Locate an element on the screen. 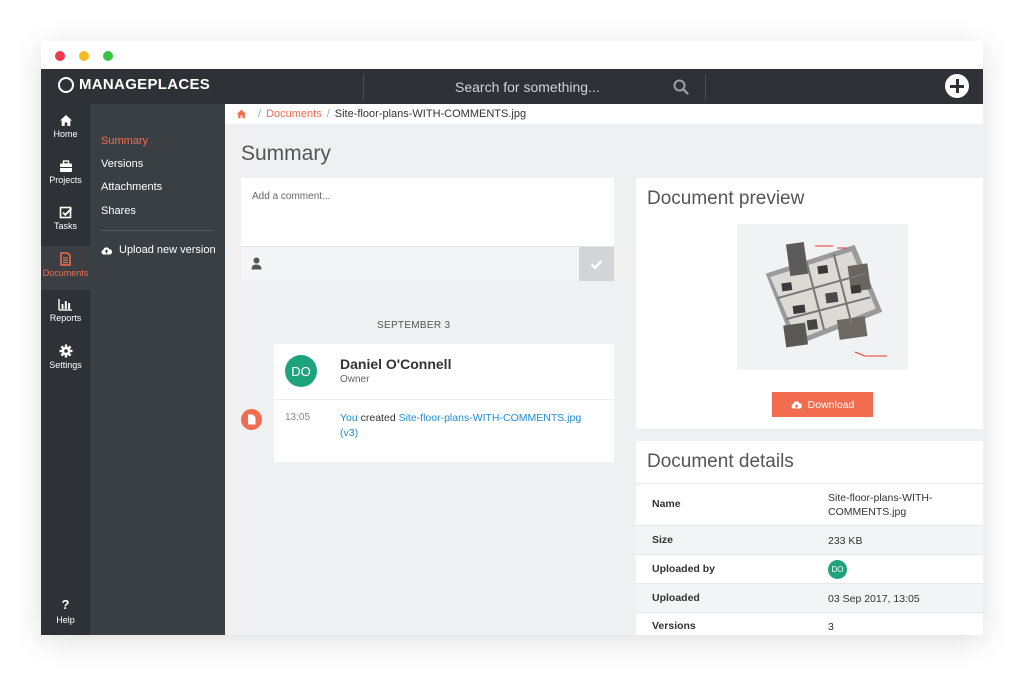 The height and width of the screenshot is (676, 1024). nav-documents: Documents is located at coordinates (65, 268).